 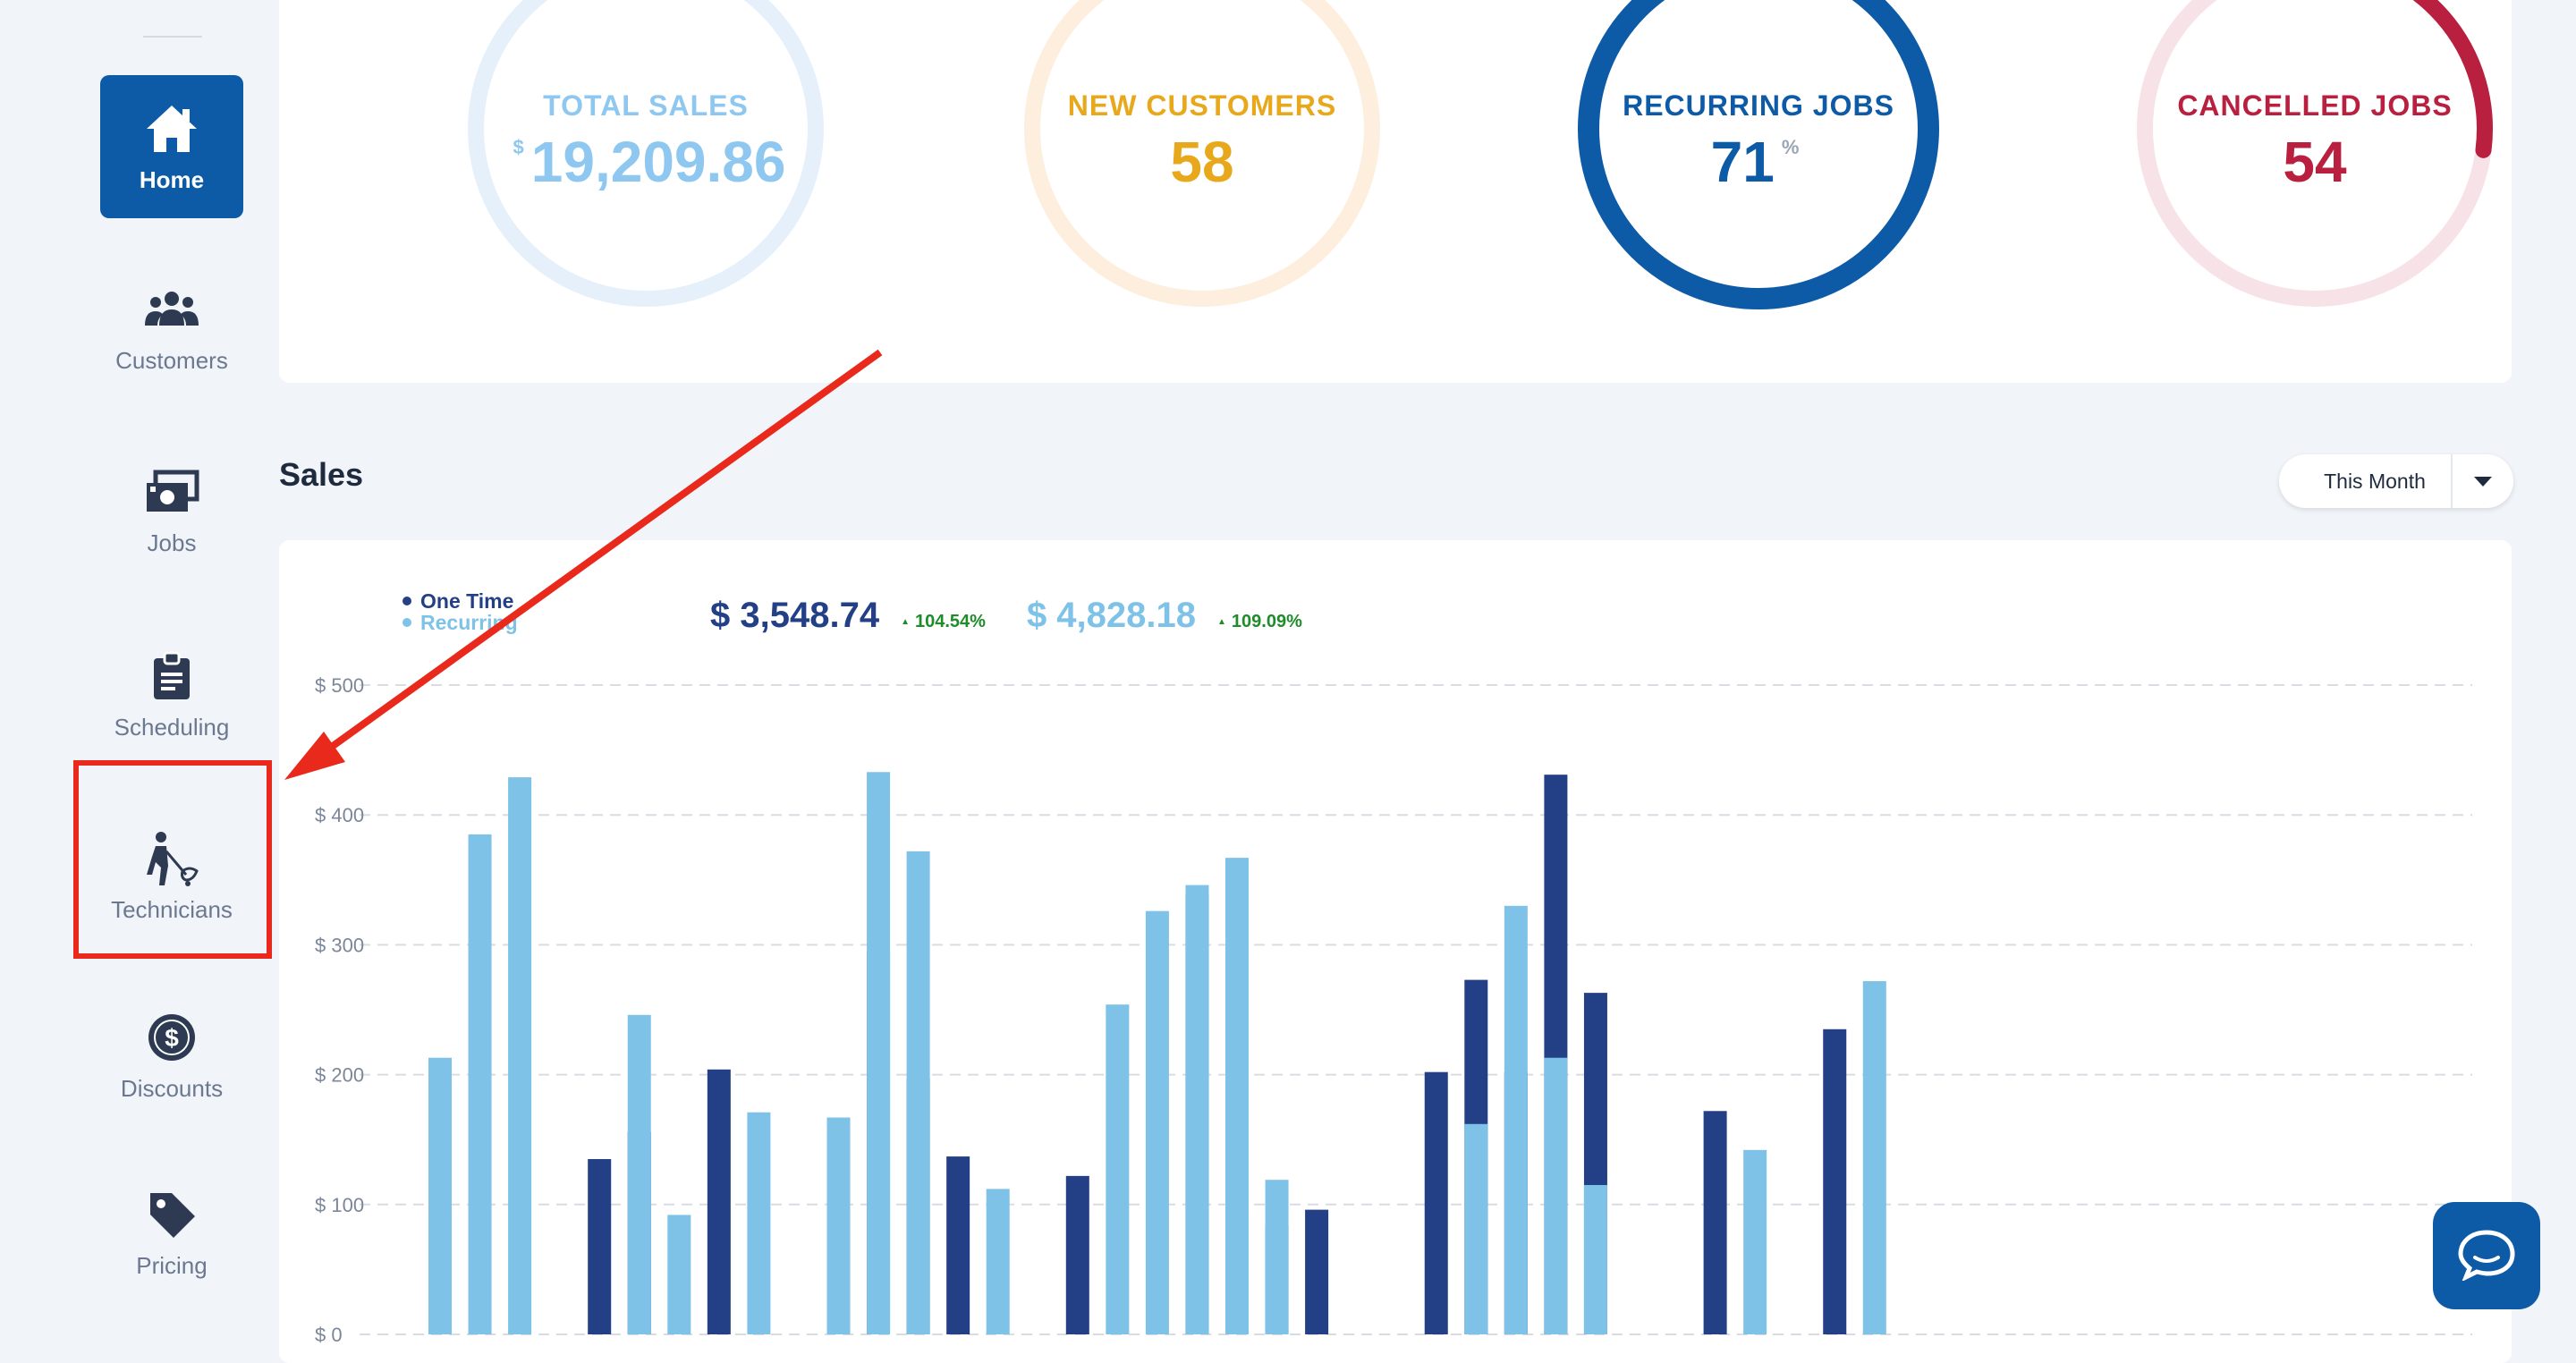 What do you see at coordinates (2375, 481) in the screenshot?
I see `period-select-value: This Month` at bounding box center [2375, 481].